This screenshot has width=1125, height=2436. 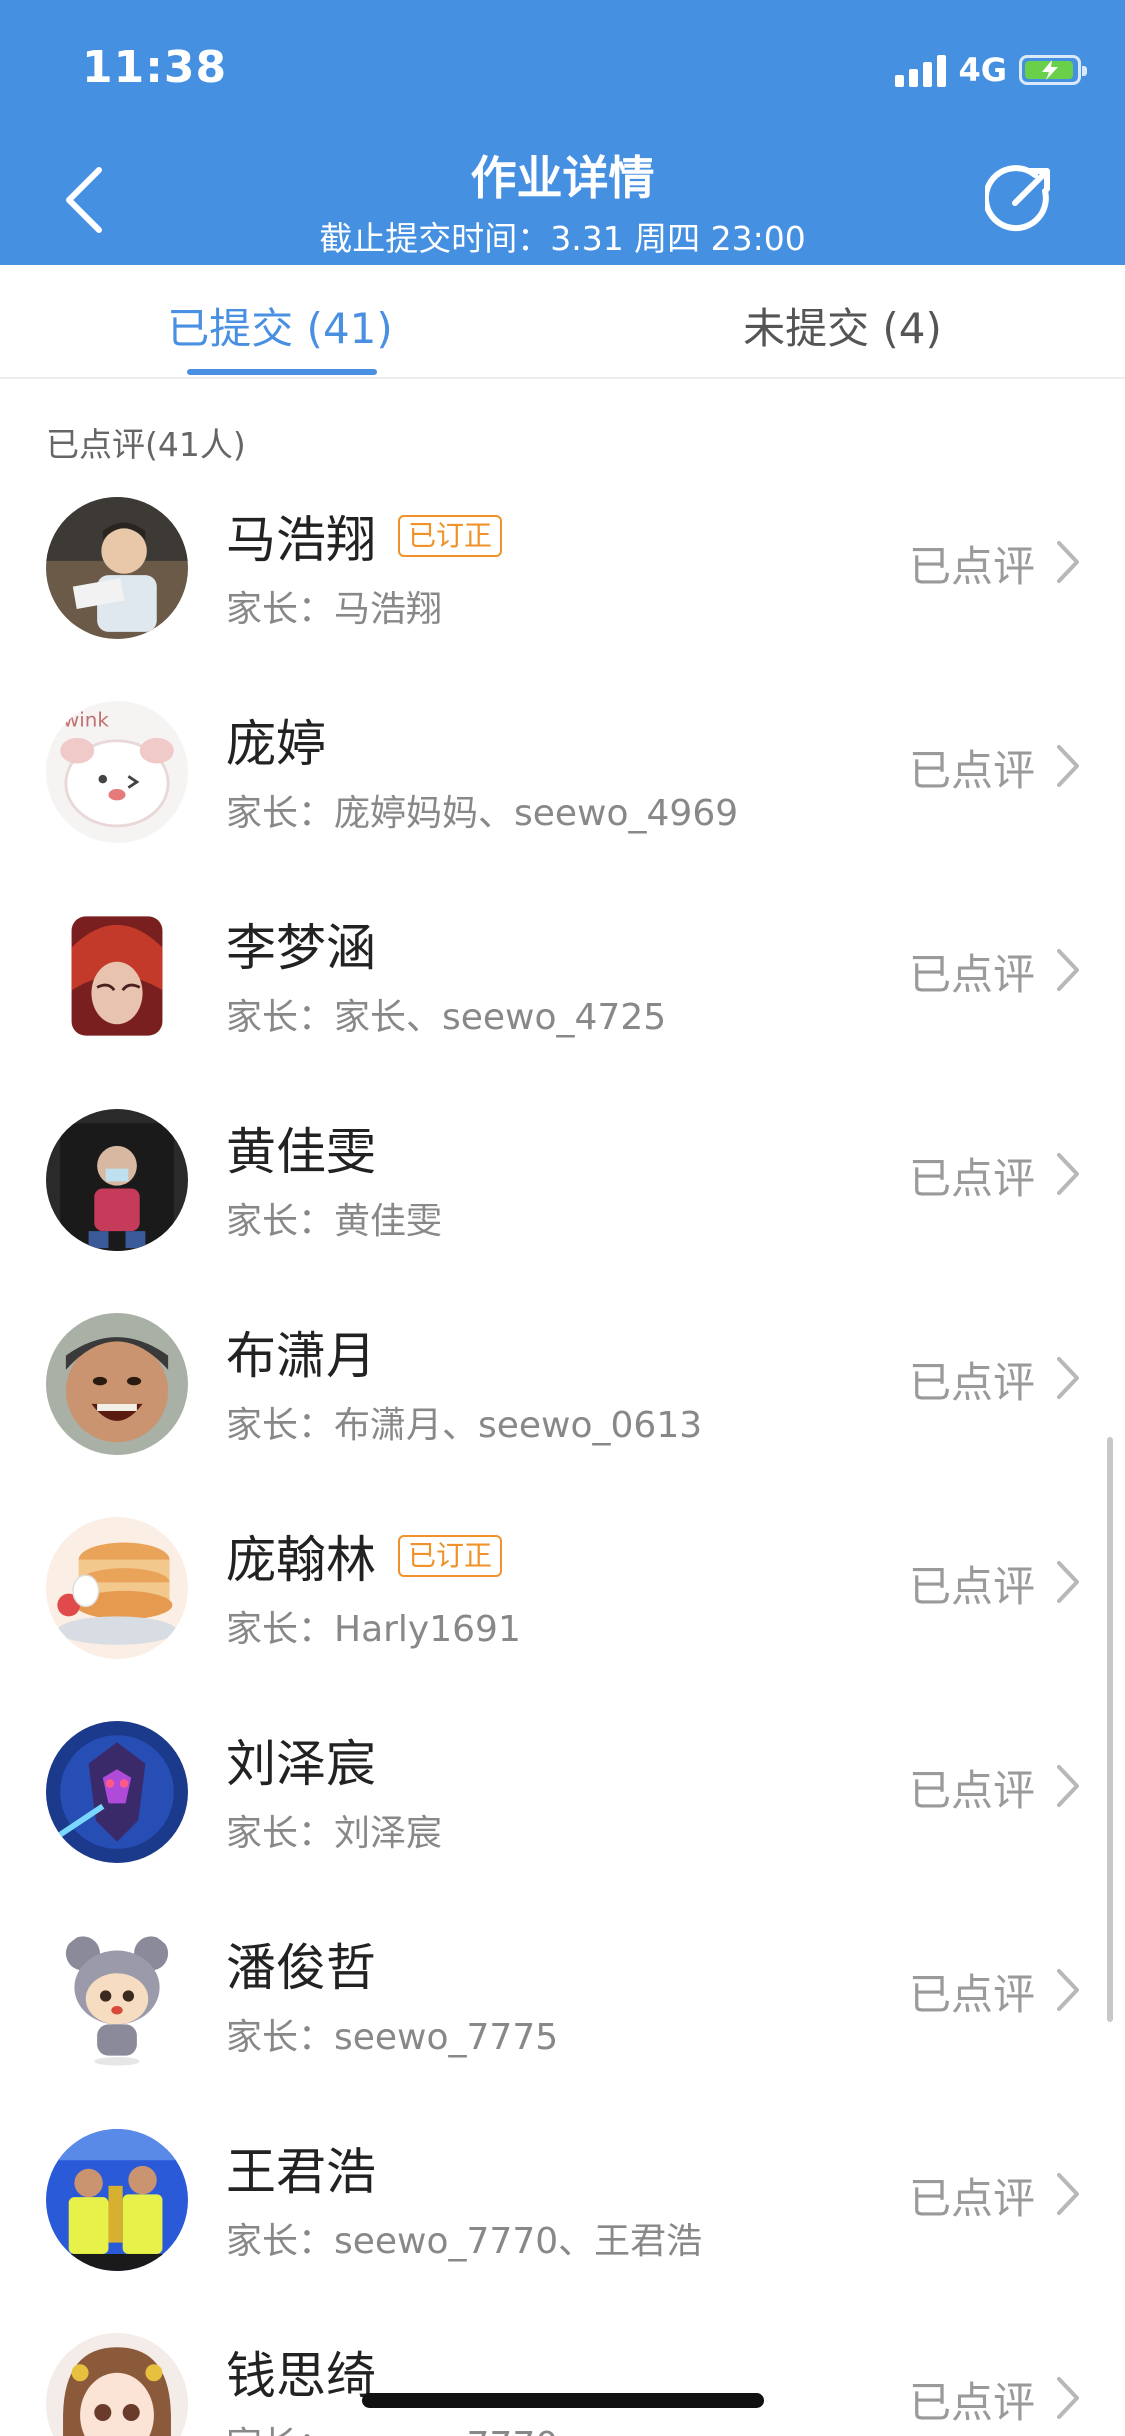 I want to click on network-type: 4G, so click(x=982, y=70).